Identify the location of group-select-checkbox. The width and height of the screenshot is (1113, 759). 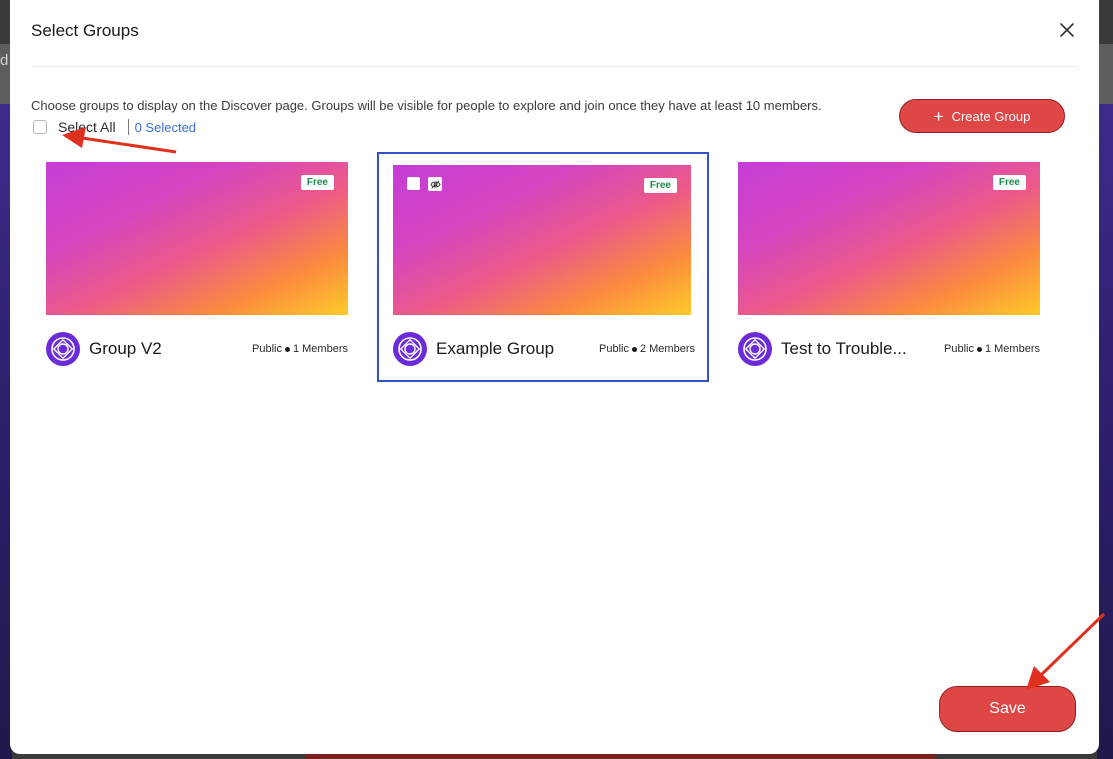
(413, 183).